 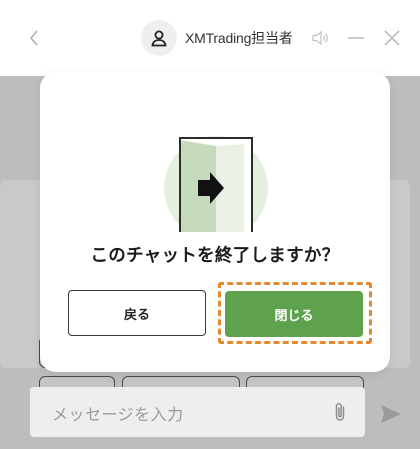 I want to click on paperclip-icon, so click(x=340, y=411).